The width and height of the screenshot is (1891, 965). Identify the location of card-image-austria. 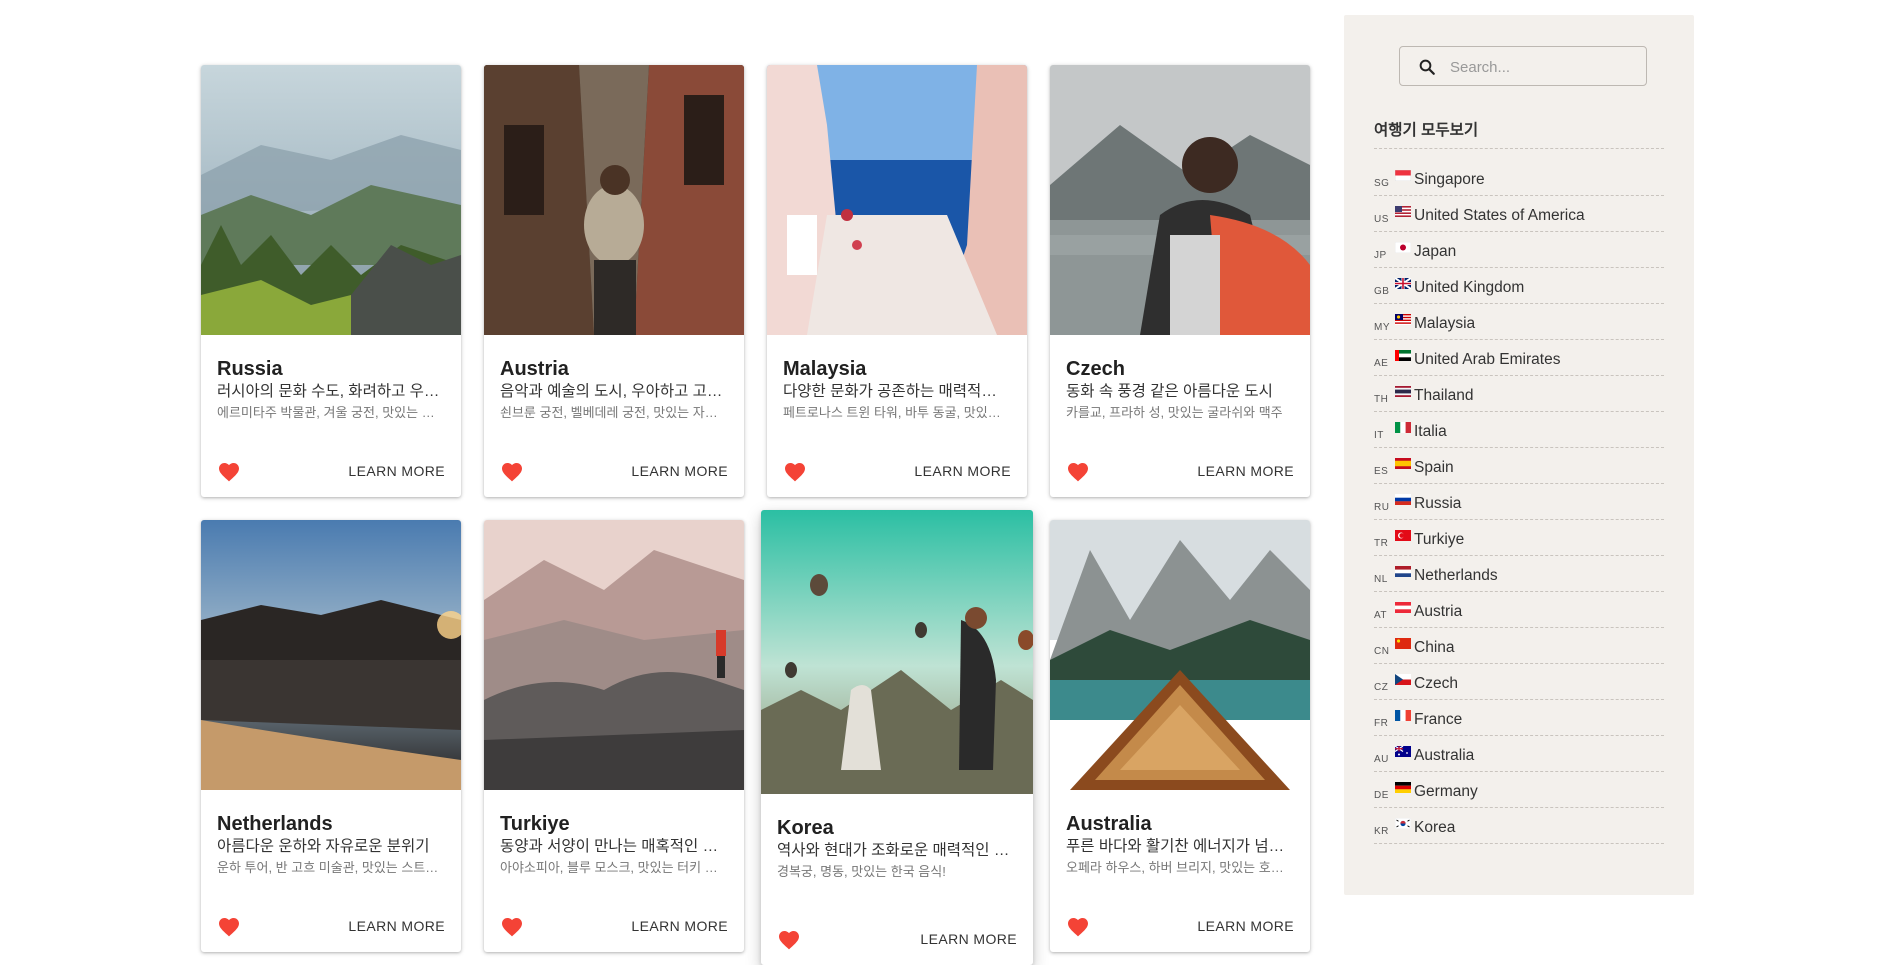
(614, 200).